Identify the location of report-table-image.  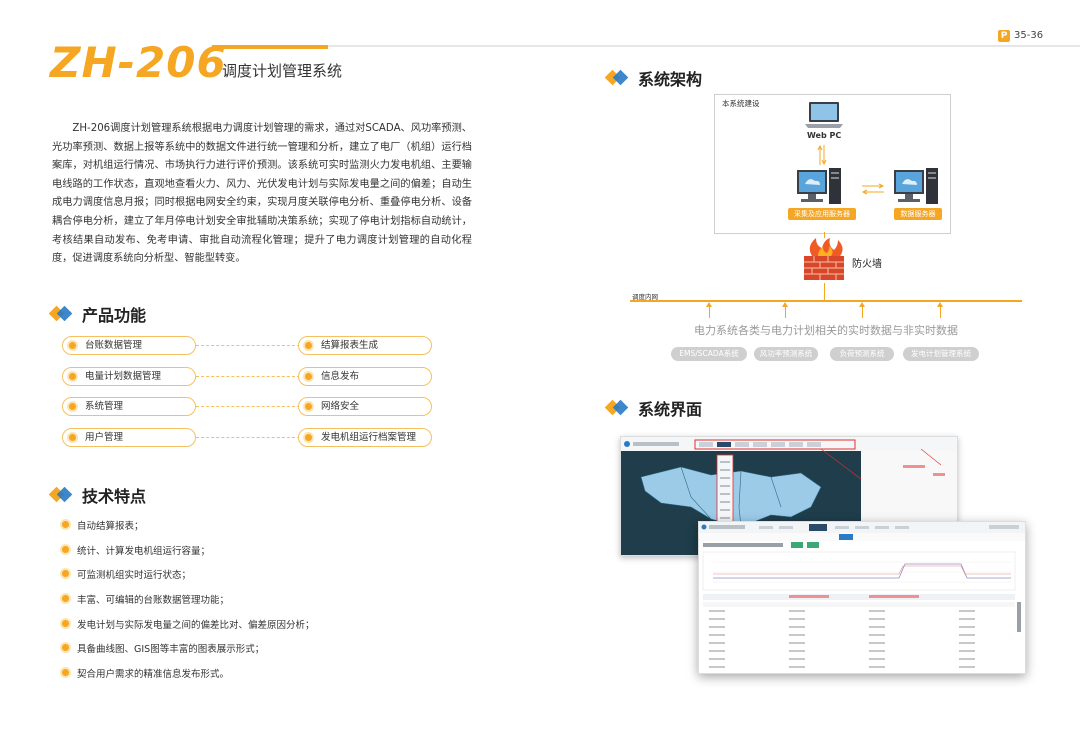
(862, 595).